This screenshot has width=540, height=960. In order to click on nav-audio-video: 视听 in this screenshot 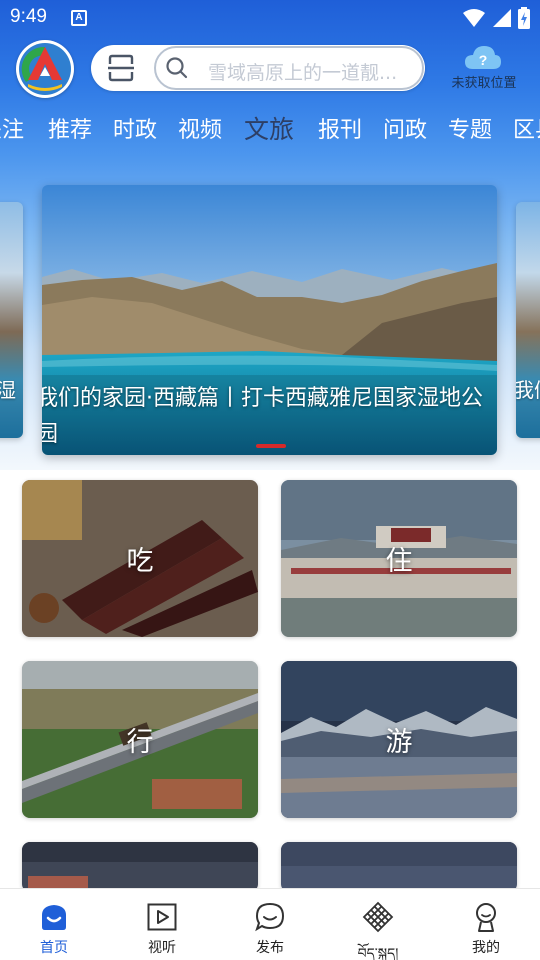, I will do `click(162, 924)`.